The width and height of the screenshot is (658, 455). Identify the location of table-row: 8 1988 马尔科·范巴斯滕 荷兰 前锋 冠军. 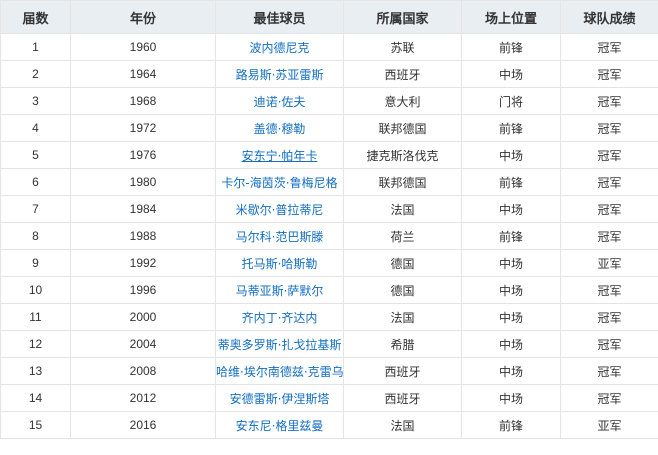
(329, 236).